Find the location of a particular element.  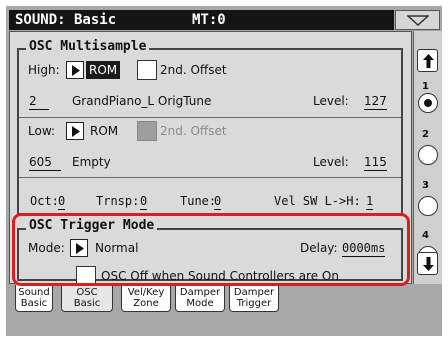

high-2nd-offset-label: 2nd. Offset is located at coordinates (193, 70).